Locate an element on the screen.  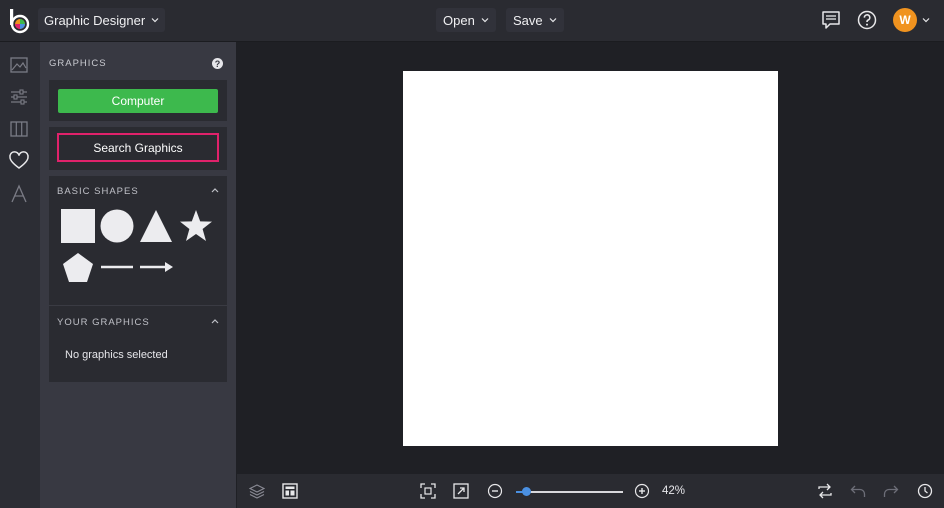
image-icon is located at coordinates (19, 65).